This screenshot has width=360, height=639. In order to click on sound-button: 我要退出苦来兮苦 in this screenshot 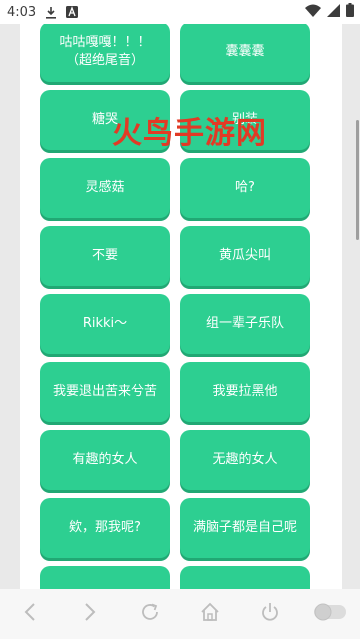, I will do `click(105, 392)`.